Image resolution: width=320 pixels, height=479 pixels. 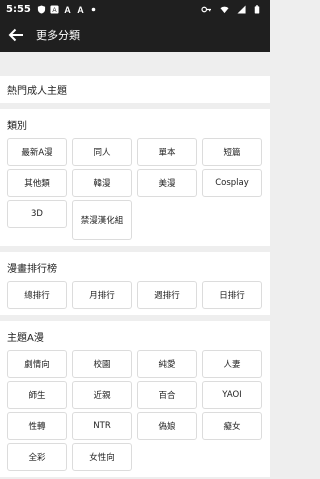 What do you see at coordinates (37, 457) in the screenshot?
I see `theme-chip: 全彩` at bounding box center [37, 457].